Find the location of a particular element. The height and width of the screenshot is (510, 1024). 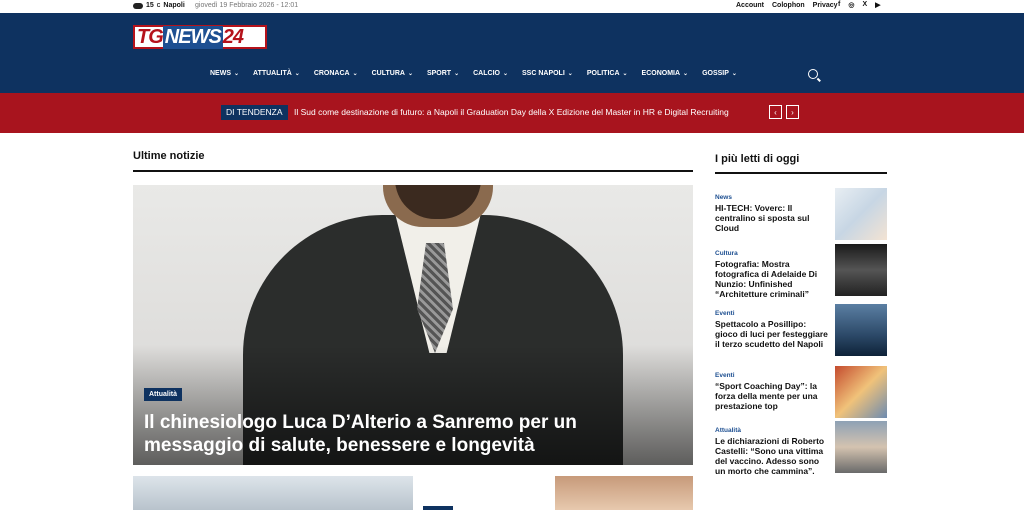

nav-label: ECONOMIA is located at coordinates (661, 73).